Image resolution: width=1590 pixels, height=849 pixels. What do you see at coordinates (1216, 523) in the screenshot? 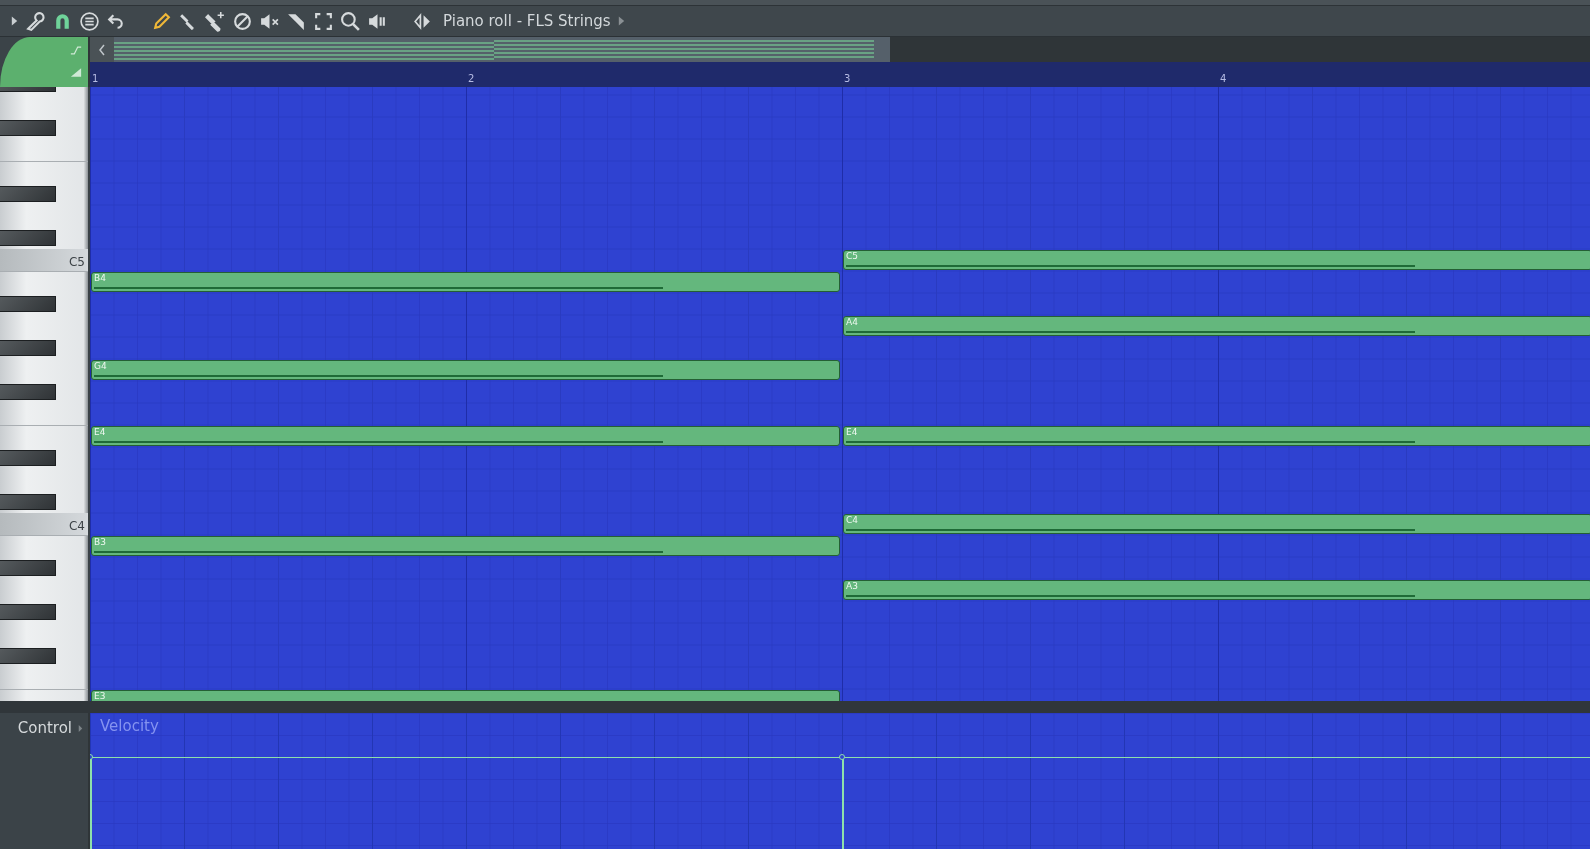
I see `note: C4` at bounding box center [1216, 523].